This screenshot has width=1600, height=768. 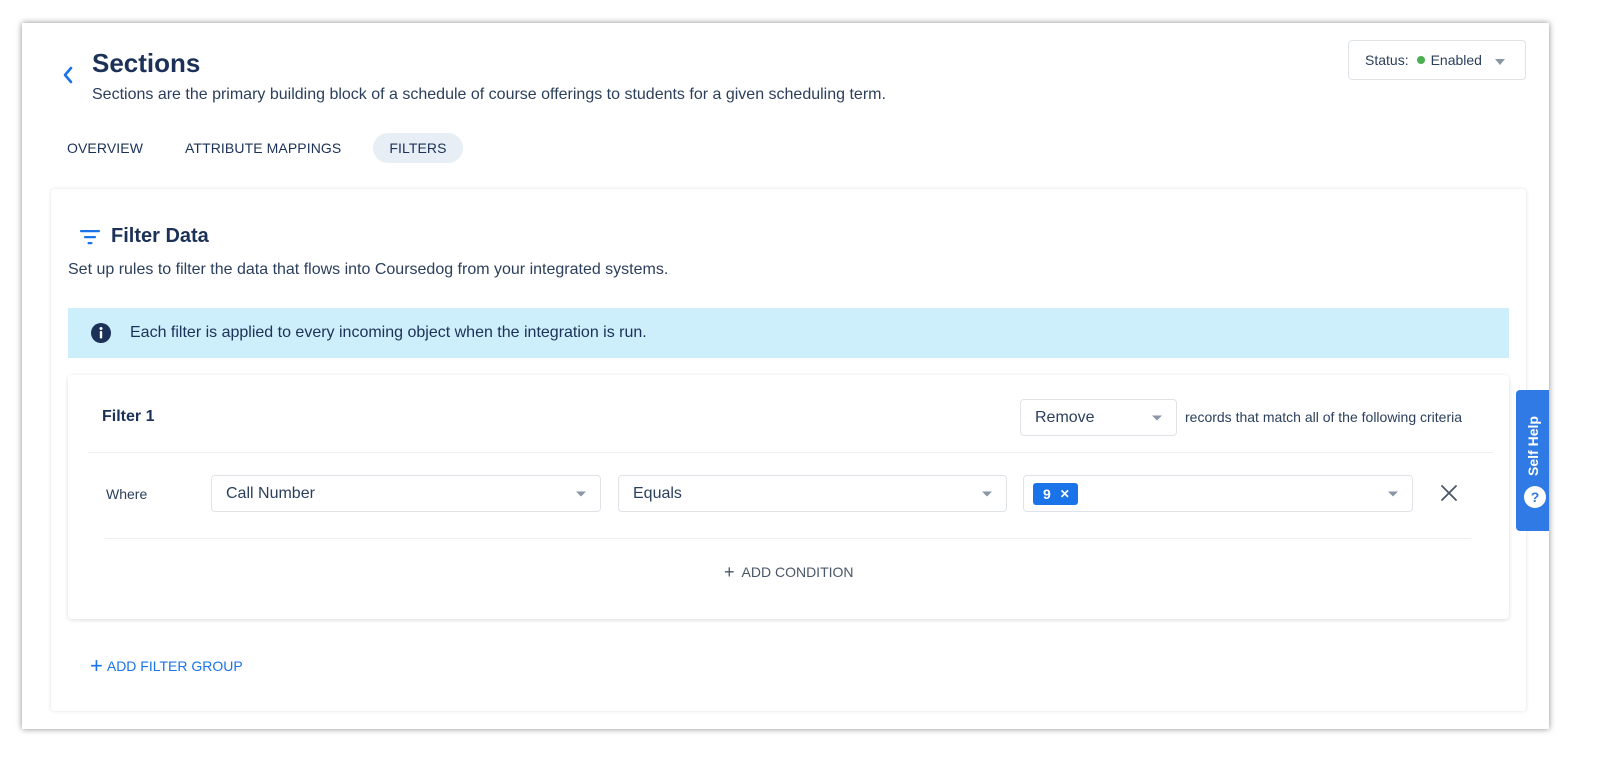 I want to click on remove-condition-button, so click(x=1449, y=493).